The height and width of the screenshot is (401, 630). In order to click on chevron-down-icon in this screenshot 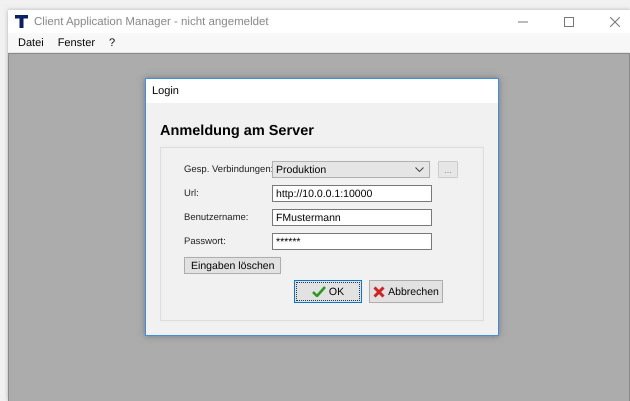, I will do `click(419, 169)`.